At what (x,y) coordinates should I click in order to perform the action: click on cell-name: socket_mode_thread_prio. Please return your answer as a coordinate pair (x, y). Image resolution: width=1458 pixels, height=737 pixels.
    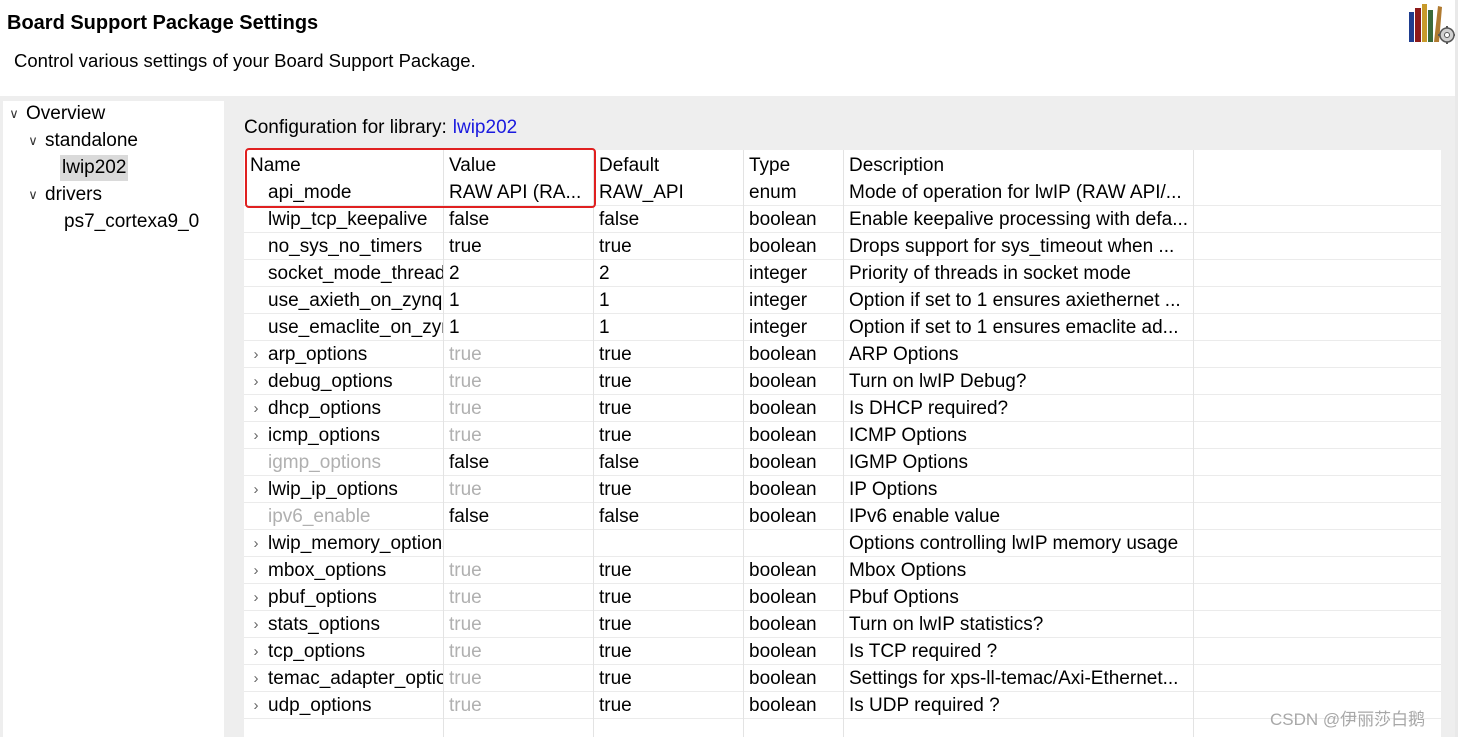
    Looking at the image, I should click on (355, 273).